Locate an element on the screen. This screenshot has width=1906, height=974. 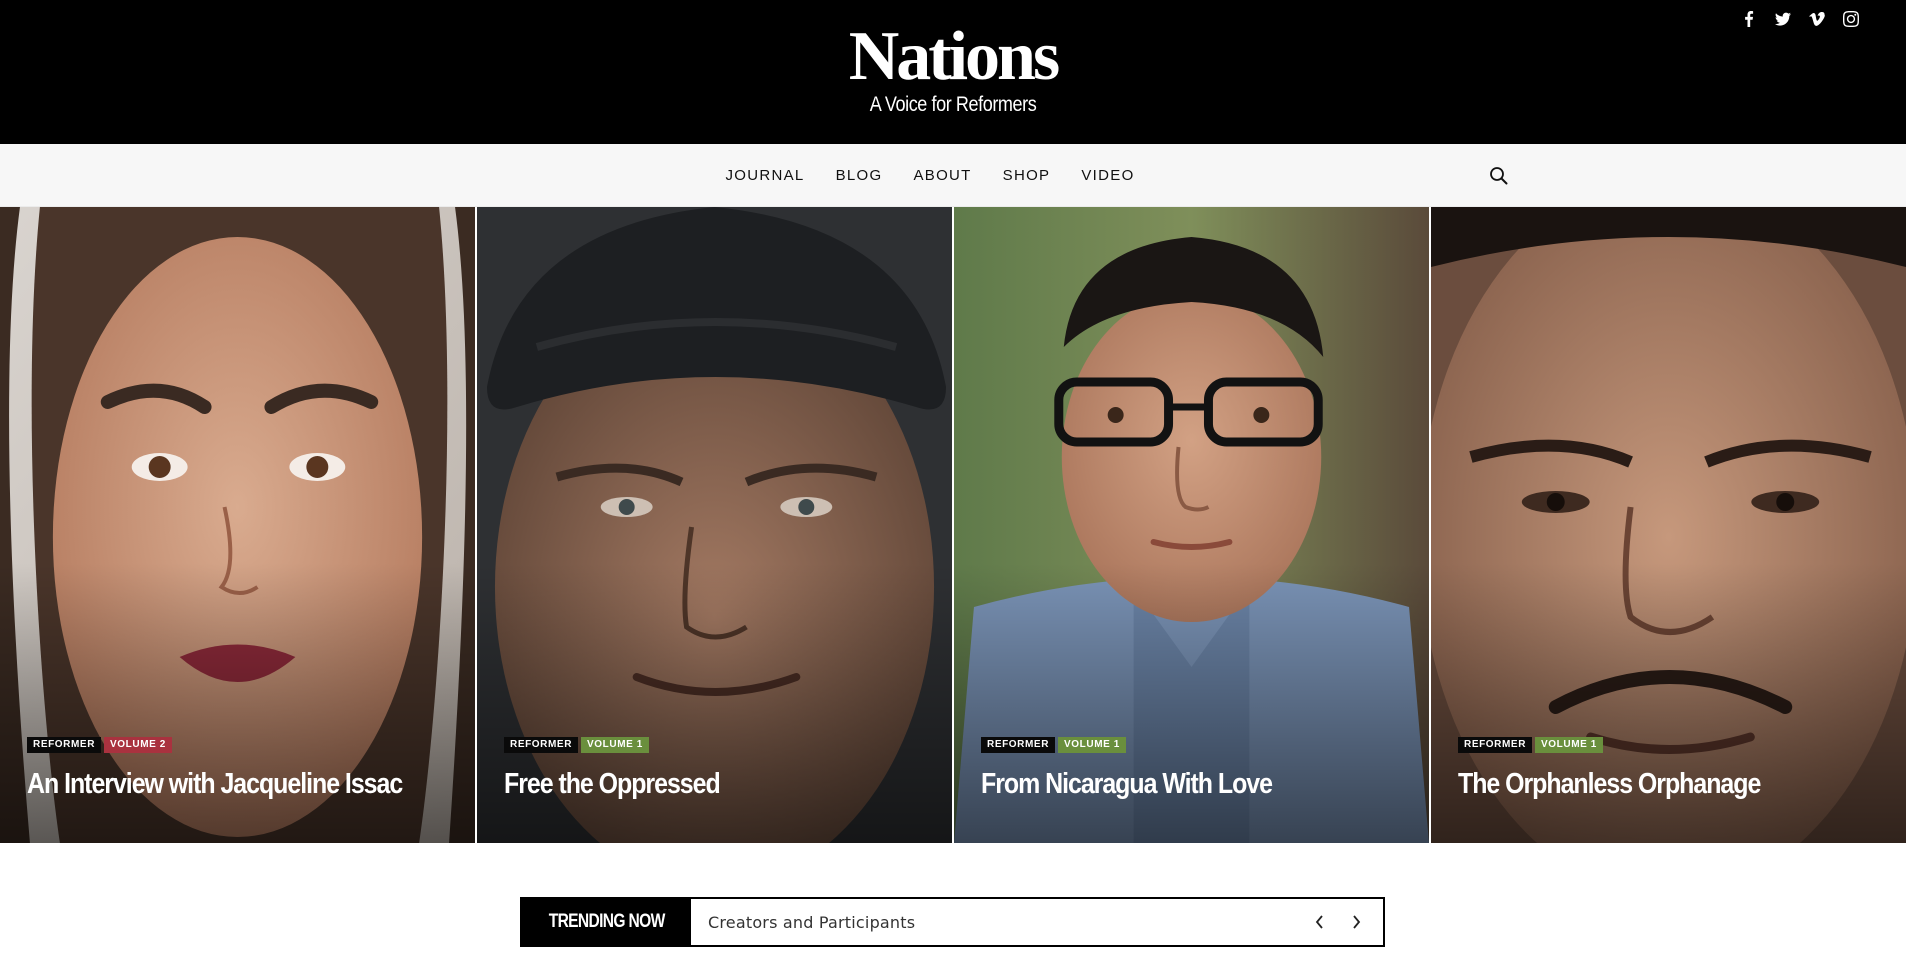
social-links is located at coordinates (1800, 19).